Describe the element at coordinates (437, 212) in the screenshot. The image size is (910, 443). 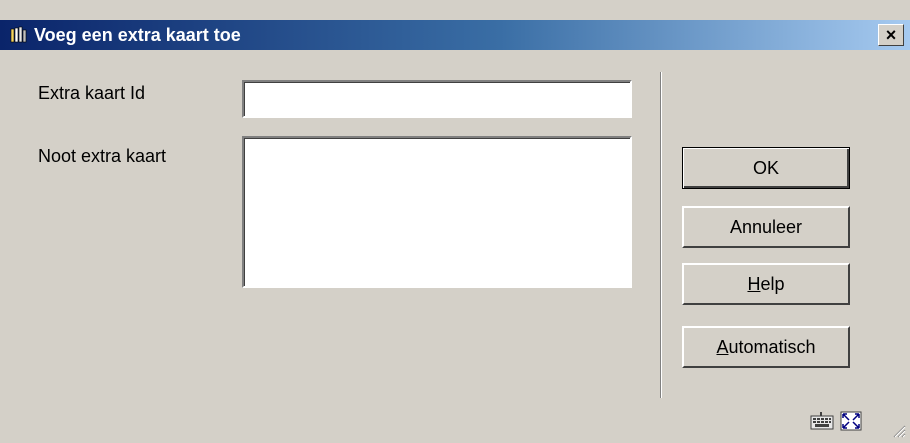
I see `noot-extra-kaart-textarea` at that location.